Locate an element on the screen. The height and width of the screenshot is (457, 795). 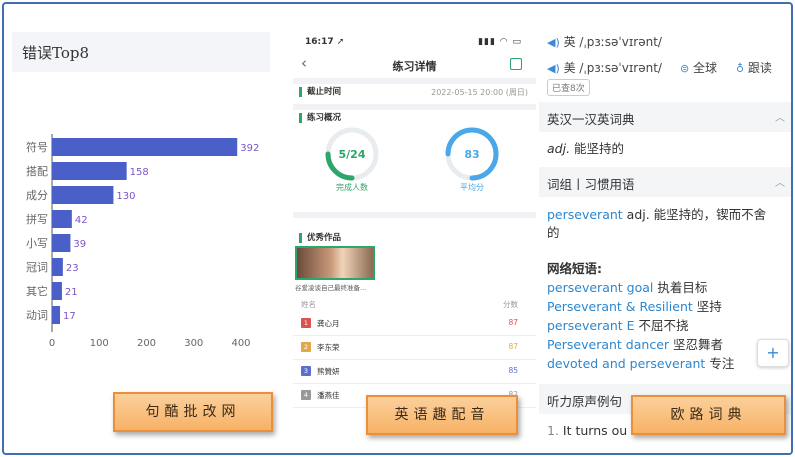
phrase-entry: perseverant adj. 能坚持的，锲而不舍 的 is located at coordinates (669, 224).